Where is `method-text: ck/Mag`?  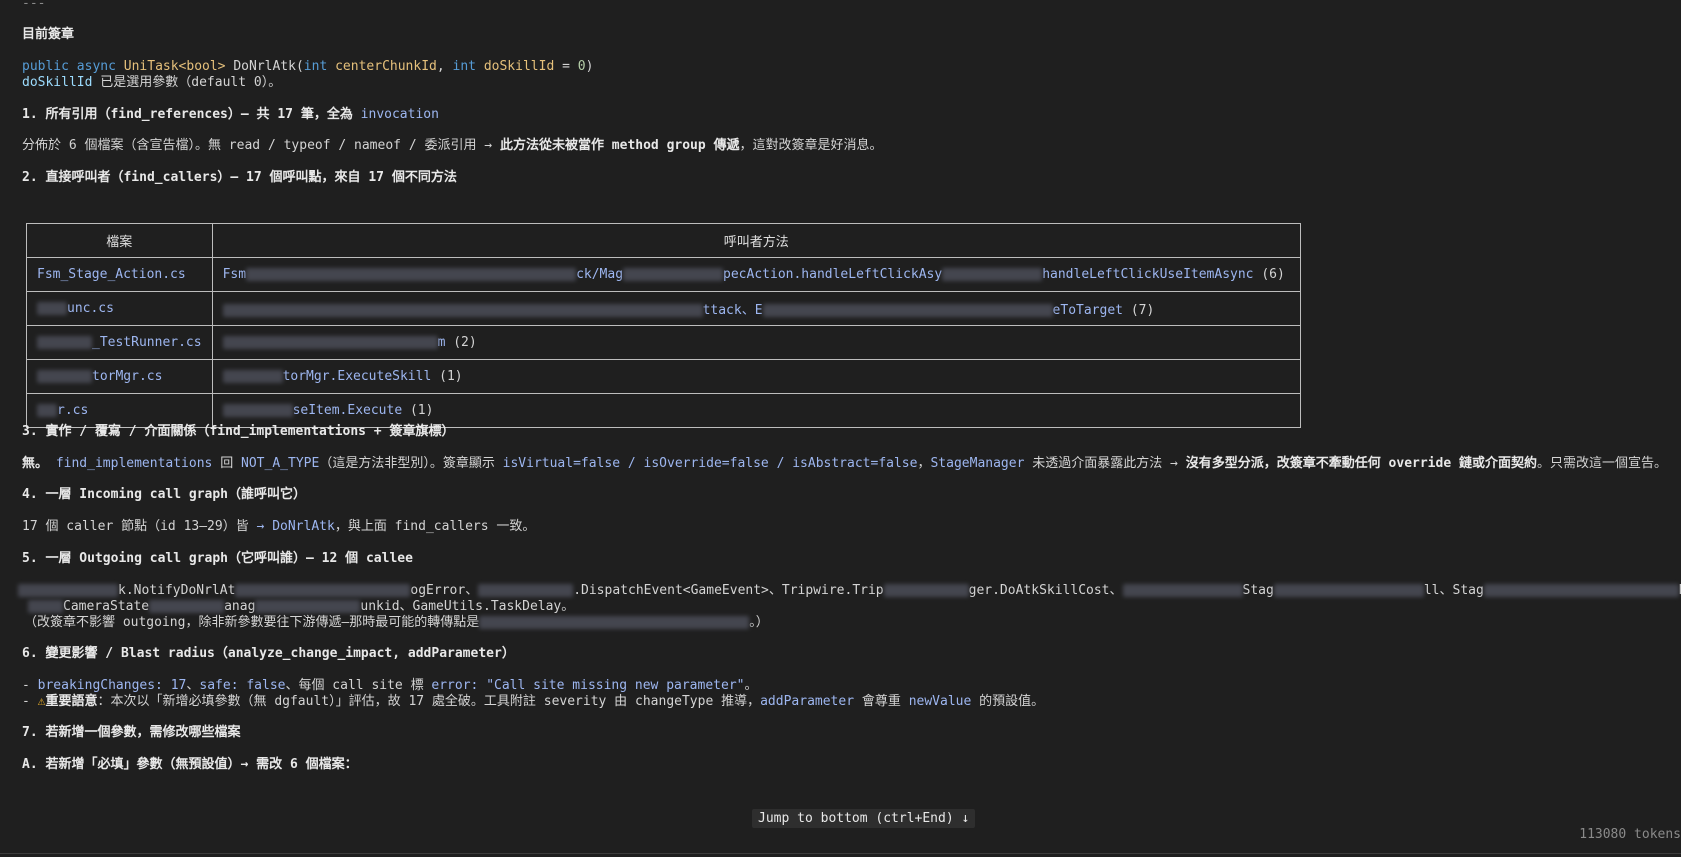
method-text: ck/Mag is located at coordinates (600, 274).